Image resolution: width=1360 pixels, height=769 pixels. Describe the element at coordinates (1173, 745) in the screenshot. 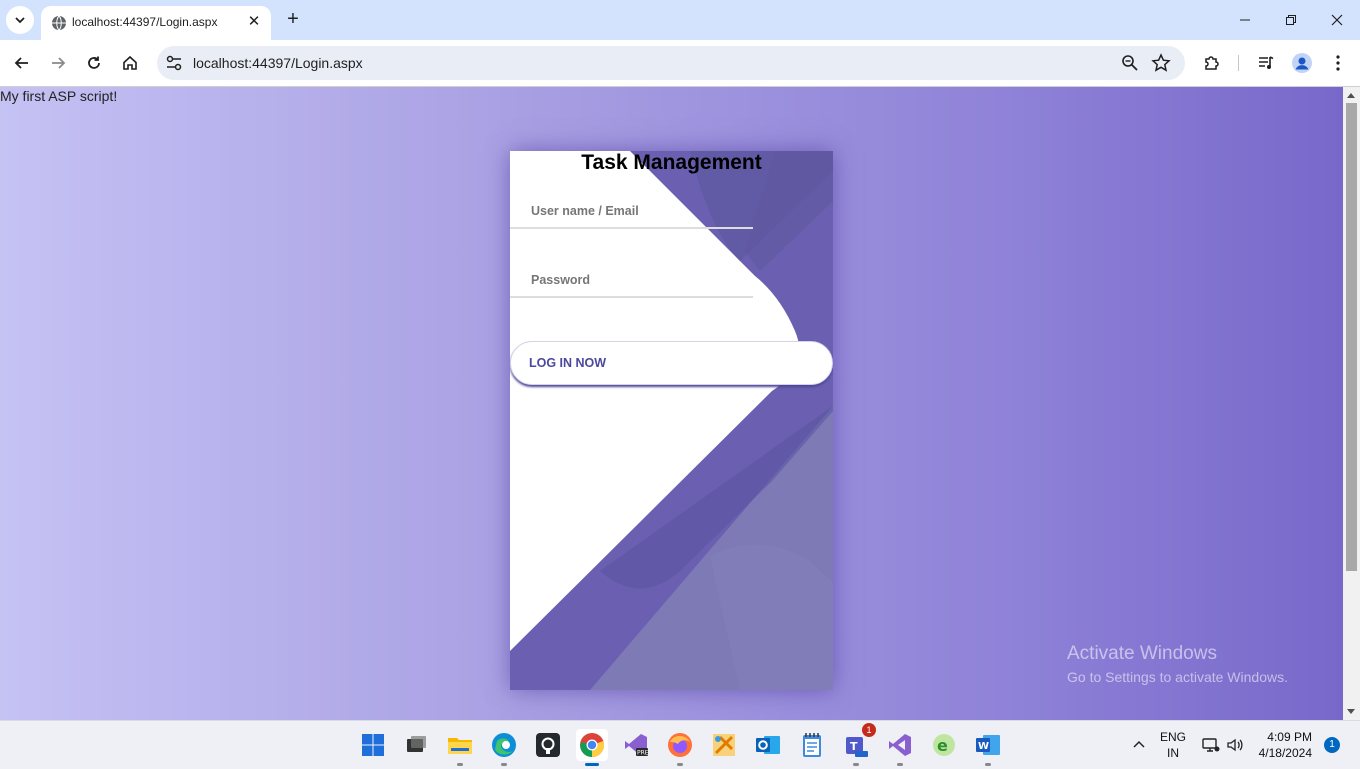

I see `input-language-indicator: ENG IN` at that location.